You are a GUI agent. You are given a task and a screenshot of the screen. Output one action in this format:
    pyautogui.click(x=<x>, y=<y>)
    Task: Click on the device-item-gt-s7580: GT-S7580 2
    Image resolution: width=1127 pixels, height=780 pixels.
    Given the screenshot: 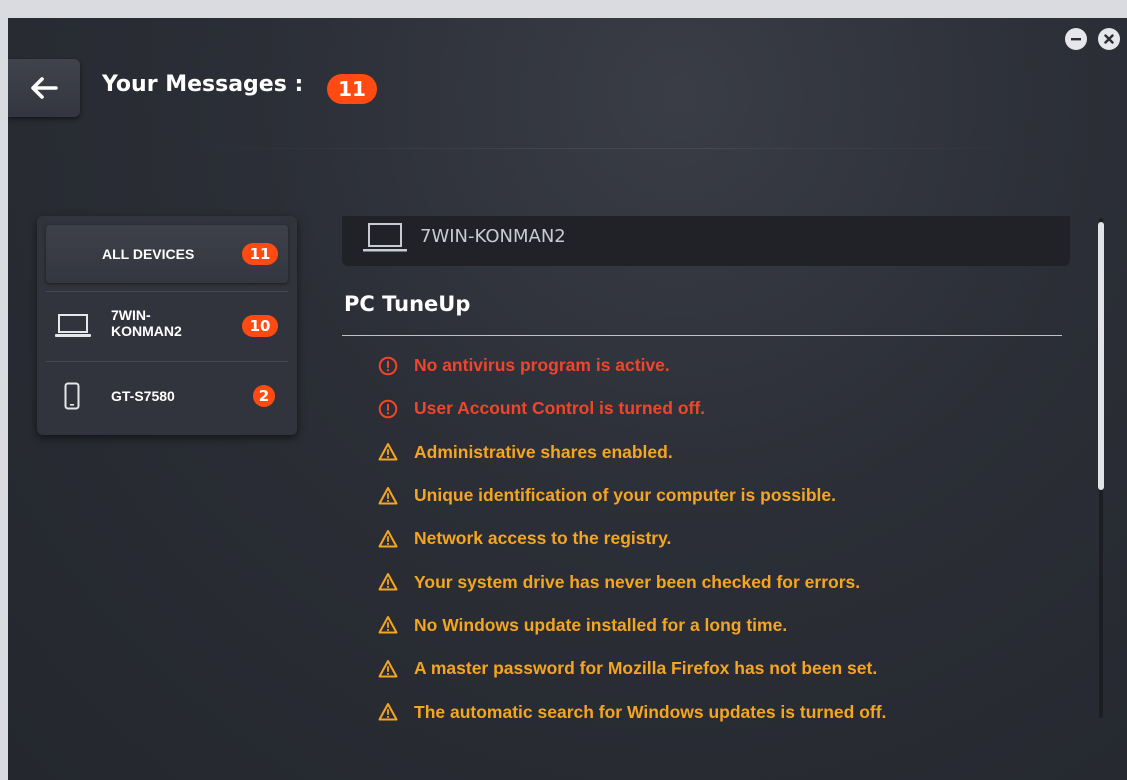 What is the action you would take?
    pyautogui.click(x=167, y=396)
    